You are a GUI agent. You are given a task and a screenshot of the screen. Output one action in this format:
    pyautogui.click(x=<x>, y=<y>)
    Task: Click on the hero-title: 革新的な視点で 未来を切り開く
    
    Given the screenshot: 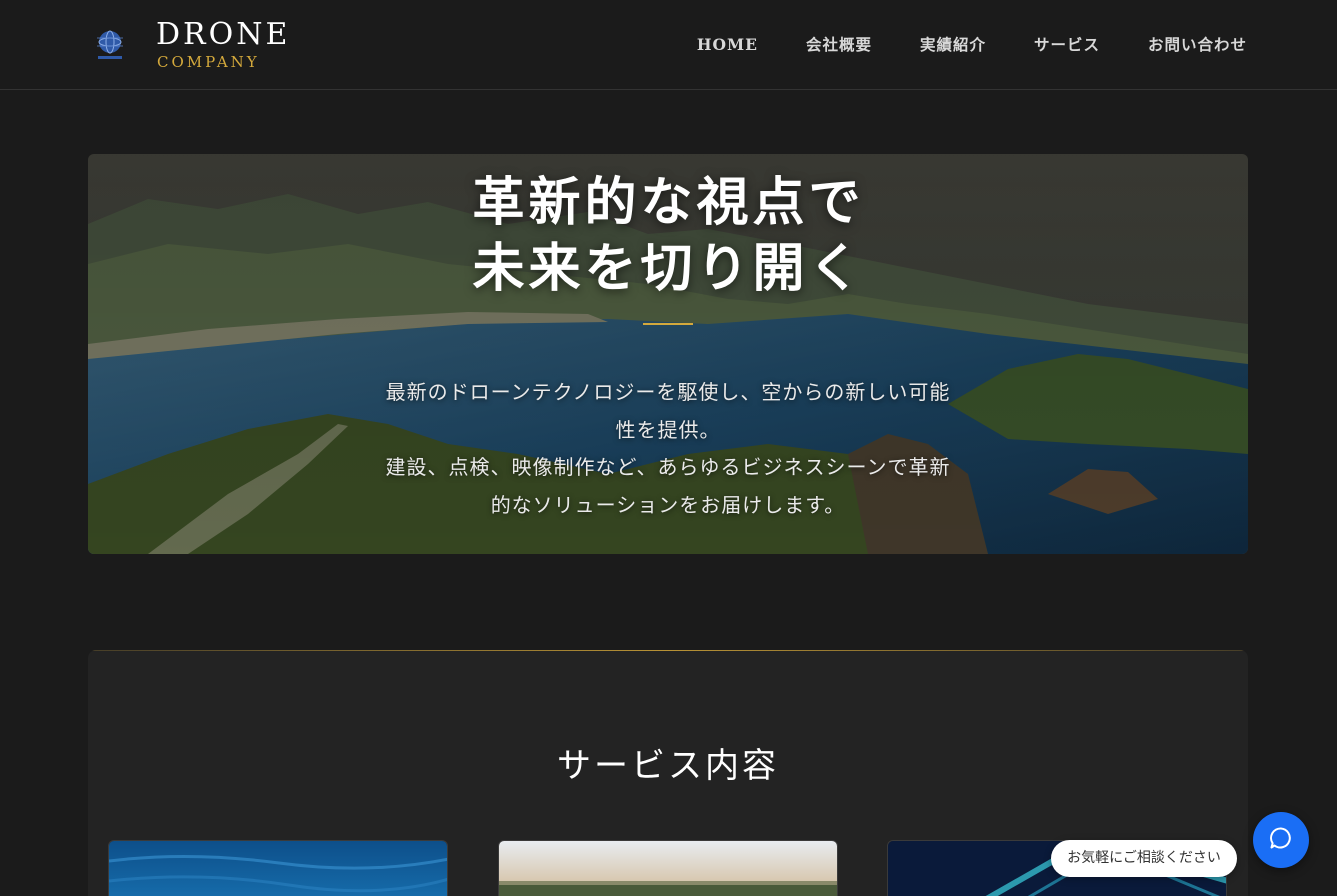 What is the action you would take?
    pyautogui.click(x=668, y=236)
    